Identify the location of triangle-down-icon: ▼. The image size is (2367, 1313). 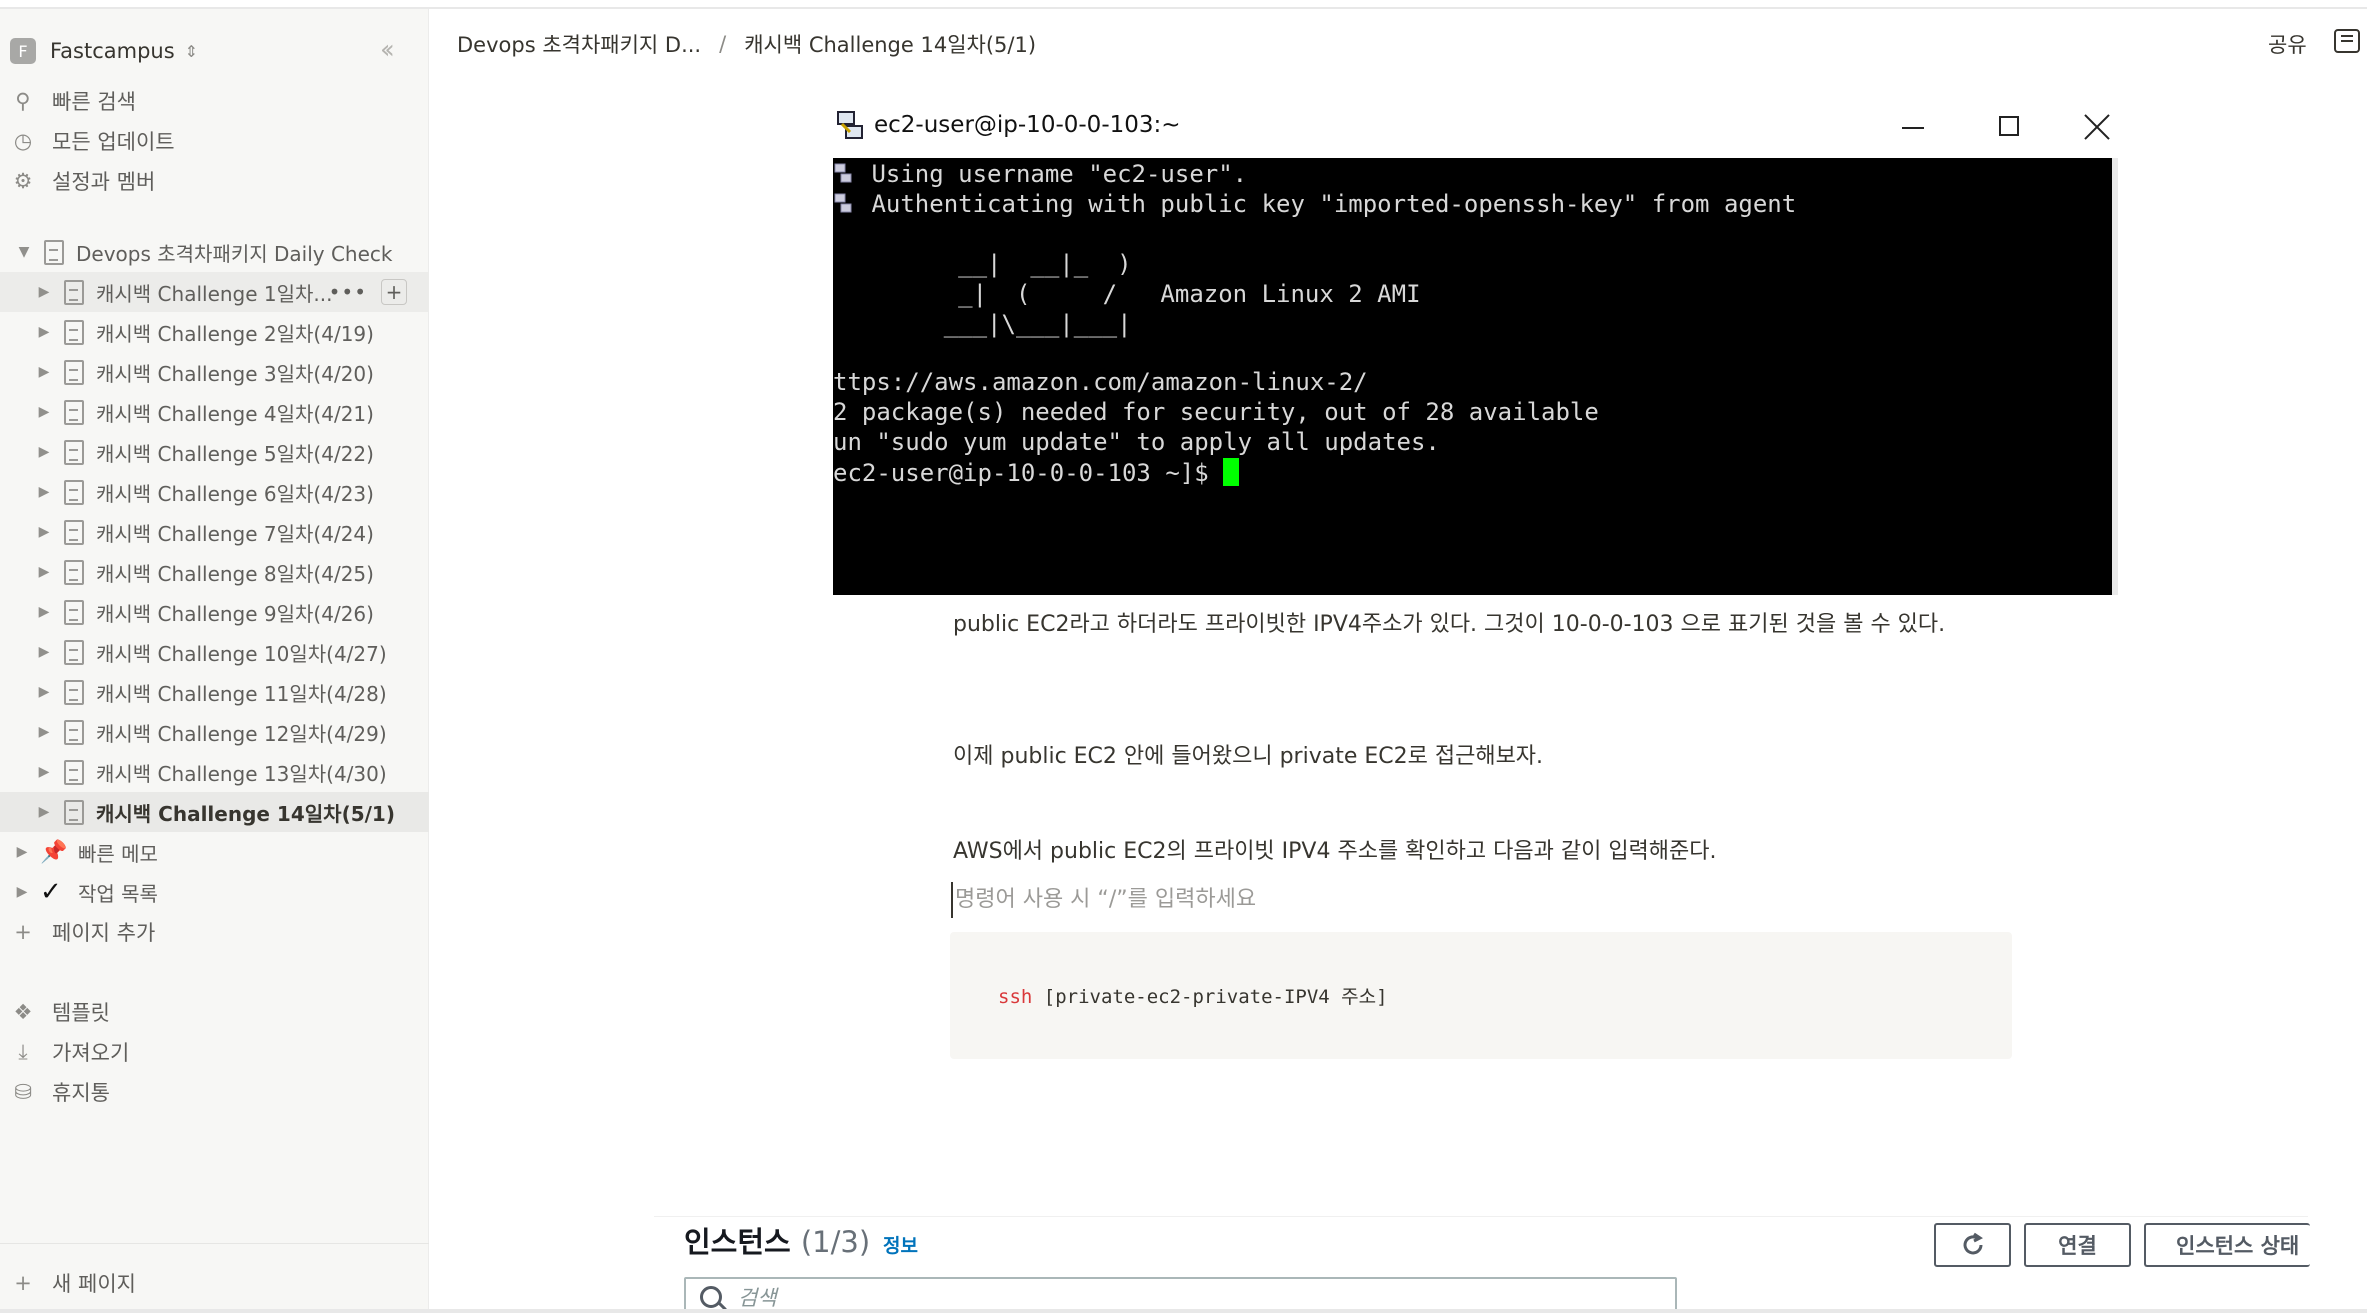
(24, 252).